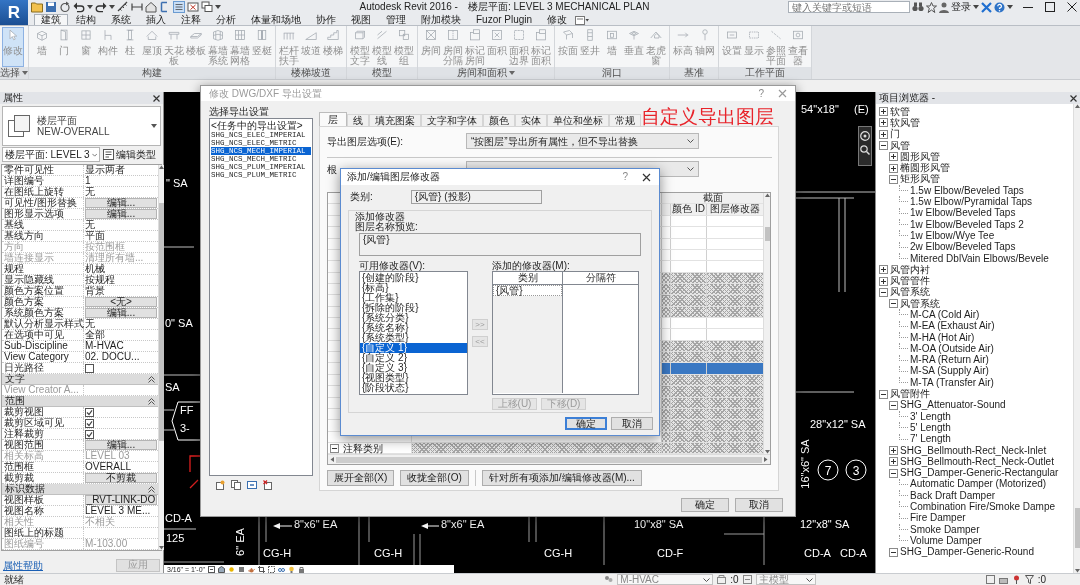 Image resolution: width=1080 pixels, height=585 pixels. Describe the element at coordinates (413, 333) in the screenshot. I see `modifier-list: {创建的阶段} {标高} {工作集} {拆除的阶段} {系统分类} {系统名称} {系统类型} {自定义 1} {自定义 2} {自定义 3} {视图类型} {阶段状态}` at that location.